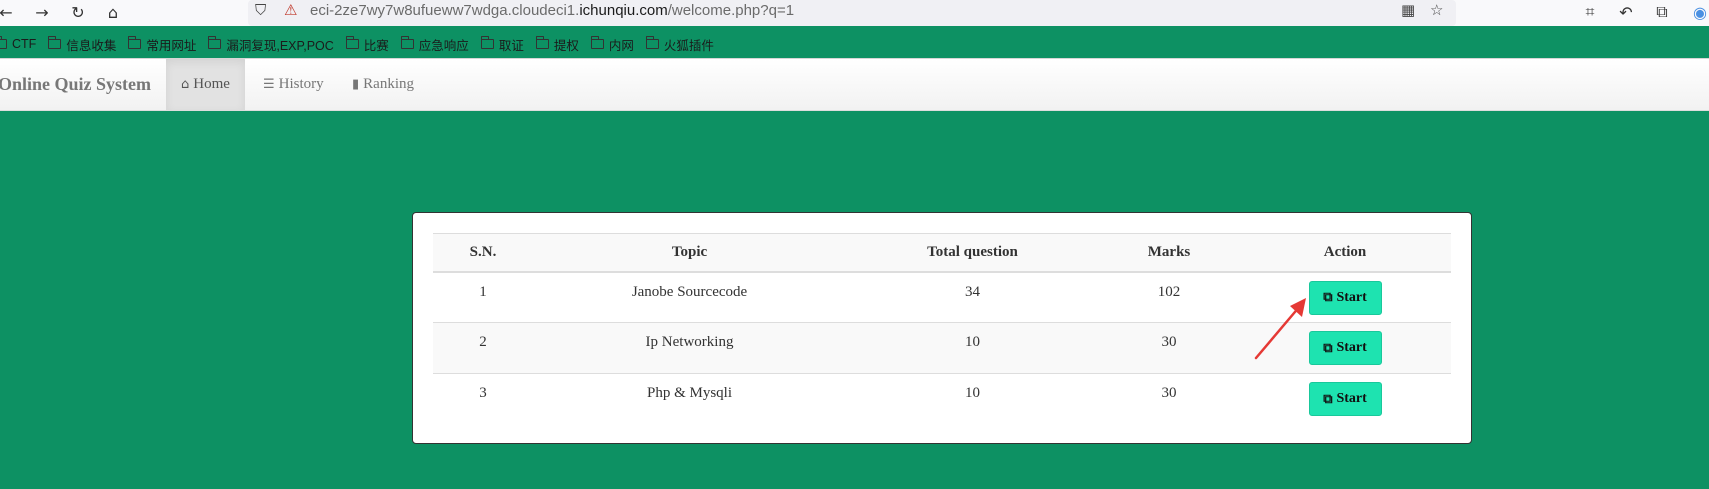  Describe the element at coordinates (1662, 12) in the screenshot. I see `extension-icon: ⧉` at that location.